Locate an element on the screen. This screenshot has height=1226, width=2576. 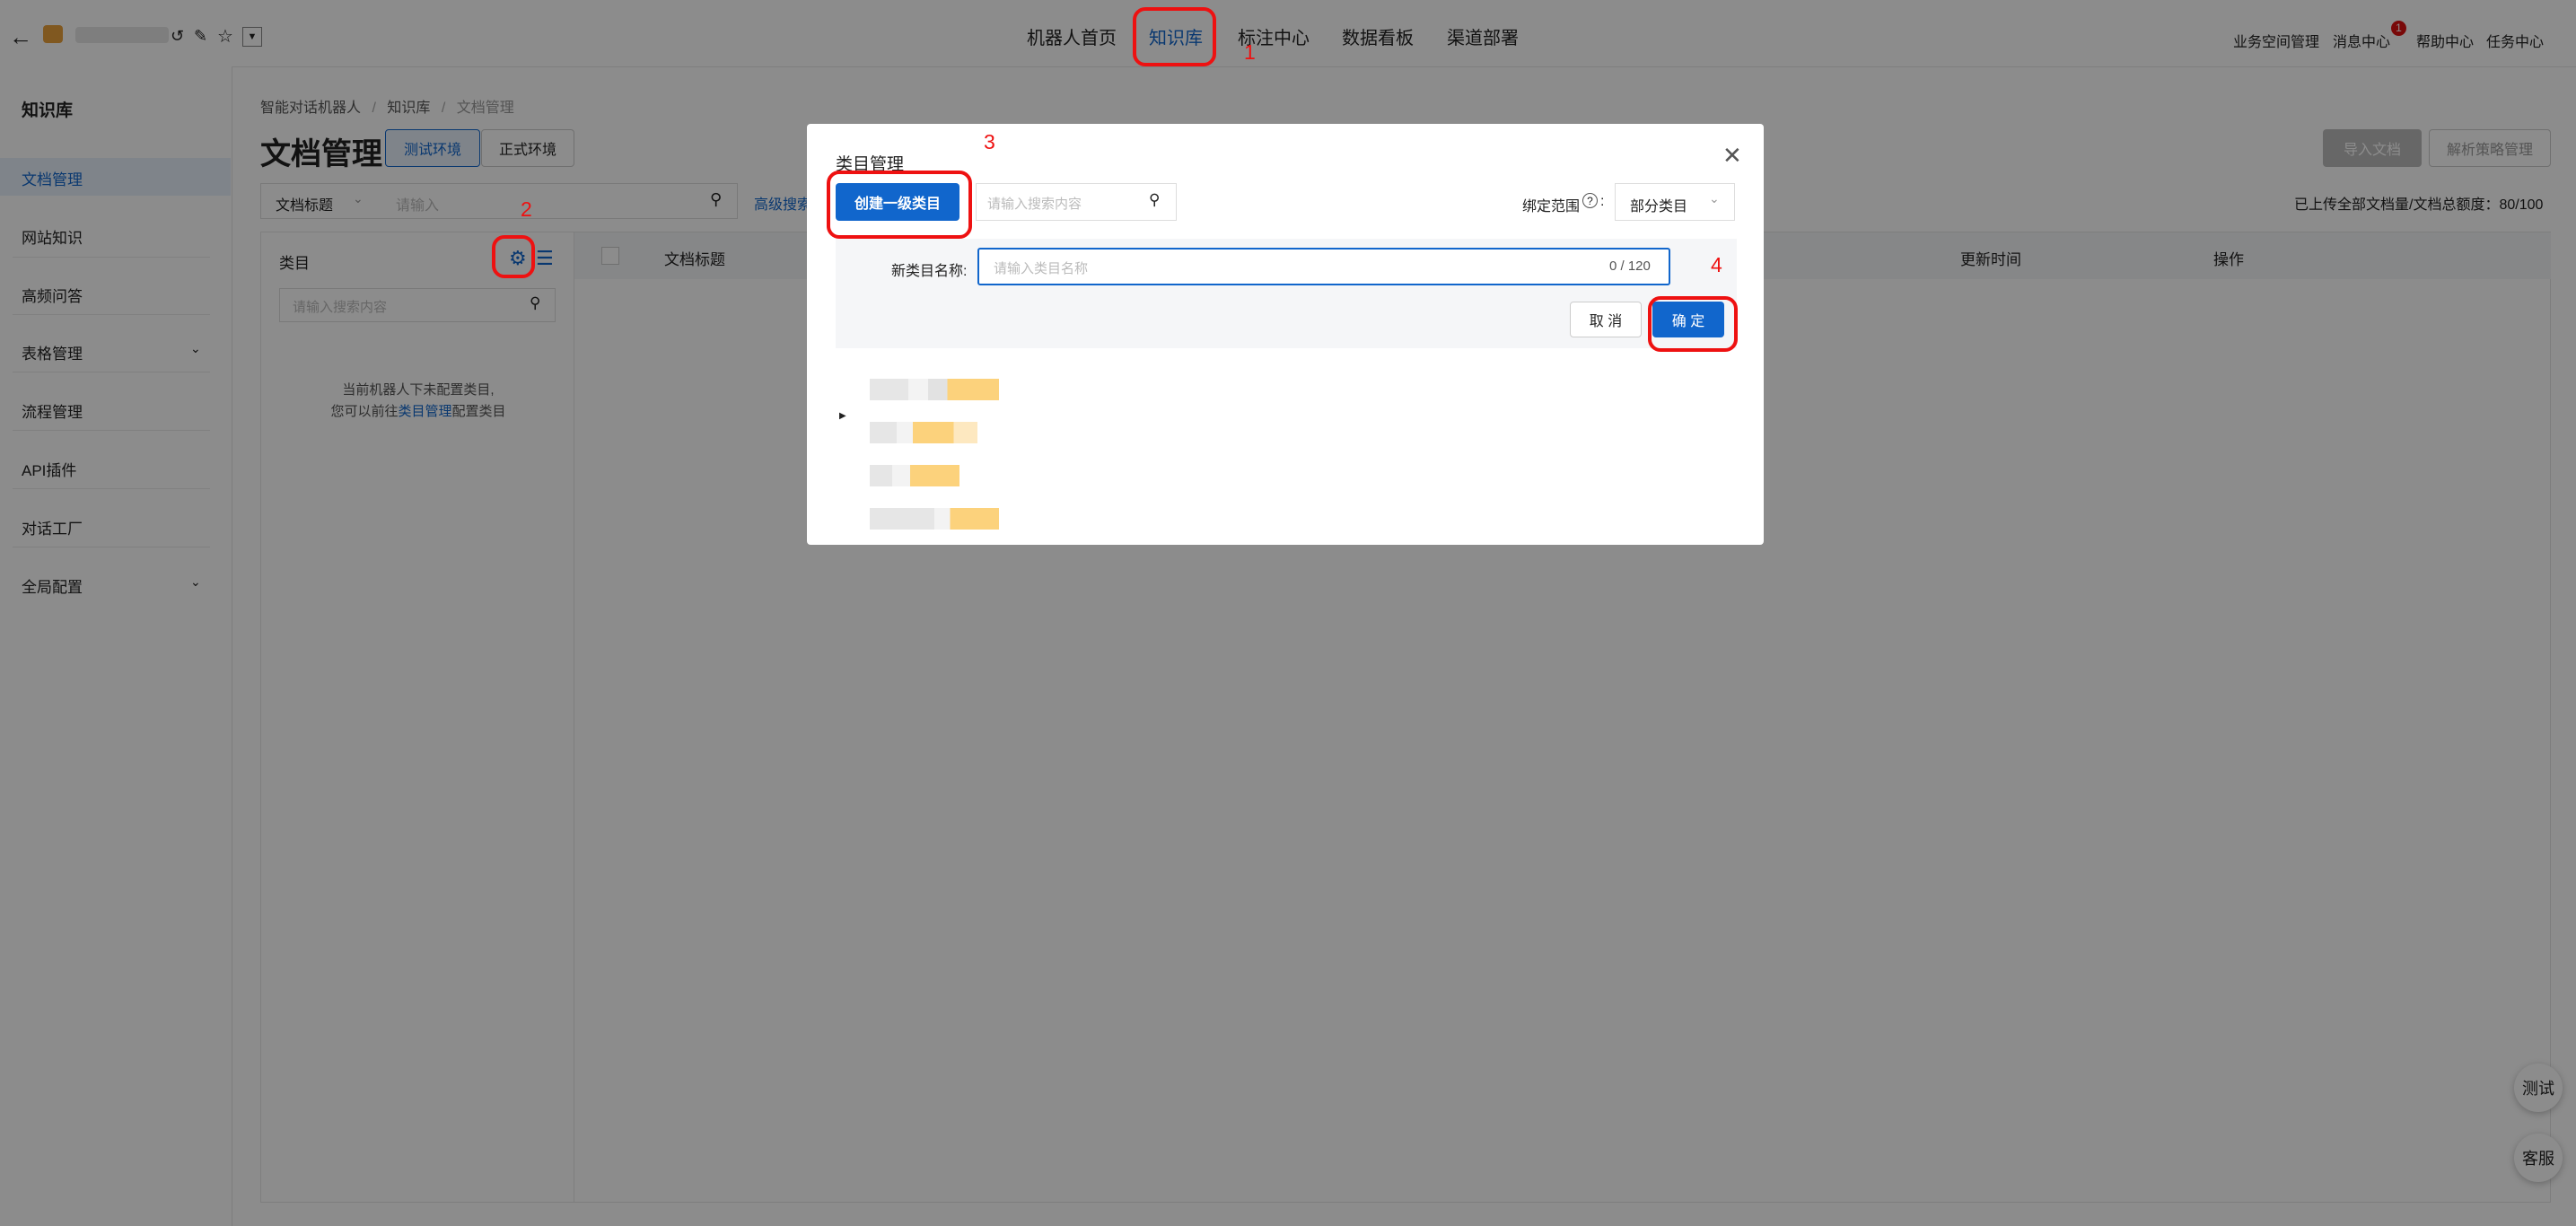
bind-scope-select: 部分类目 ⌄ is located at coordinates (1675, 202).